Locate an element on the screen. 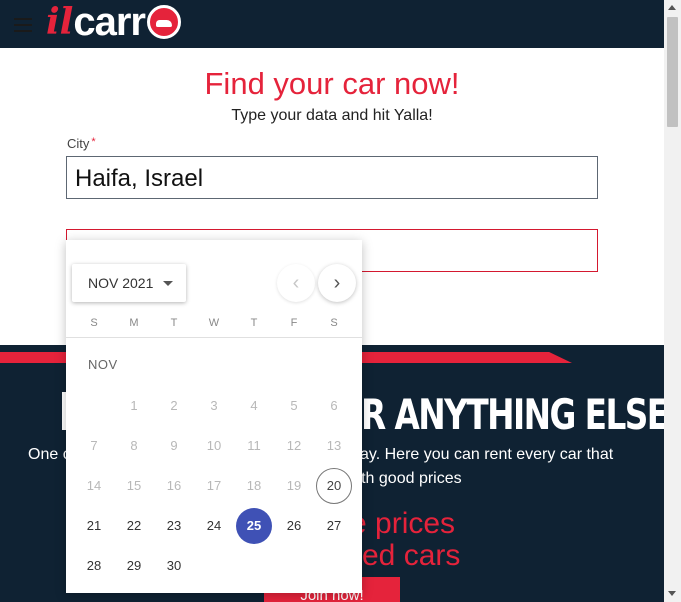  calendar-day: 13 is located at coordinates (334, 445).